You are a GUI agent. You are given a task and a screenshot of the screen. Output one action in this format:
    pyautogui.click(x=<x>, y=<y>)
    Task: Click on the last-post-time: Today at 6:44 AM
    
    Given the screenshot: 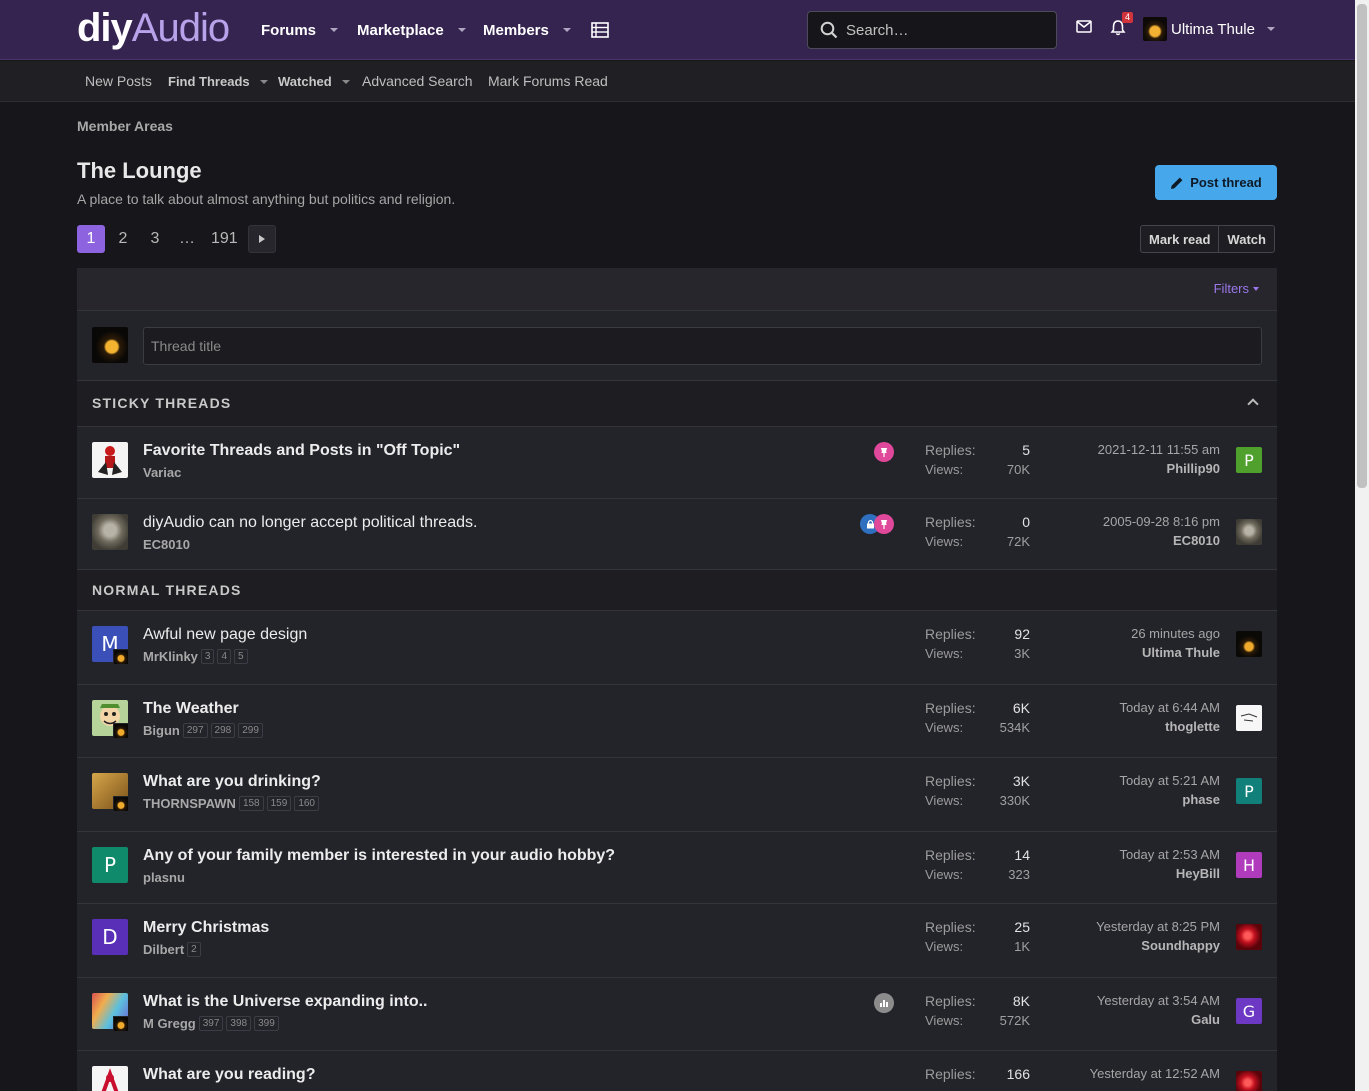 What is the action you would take?
    pyautogui.click(x=1170, y=707)
    